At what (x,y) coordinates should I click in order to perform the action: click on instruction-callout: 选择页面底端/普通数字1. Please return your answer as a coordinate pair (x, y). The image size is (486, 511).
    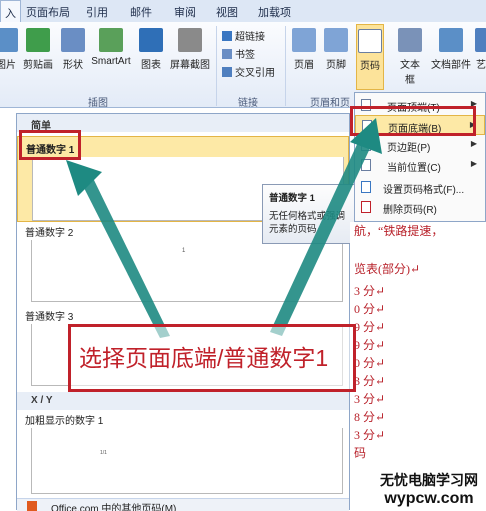
    Looking at the image, I should click on (212, 358).